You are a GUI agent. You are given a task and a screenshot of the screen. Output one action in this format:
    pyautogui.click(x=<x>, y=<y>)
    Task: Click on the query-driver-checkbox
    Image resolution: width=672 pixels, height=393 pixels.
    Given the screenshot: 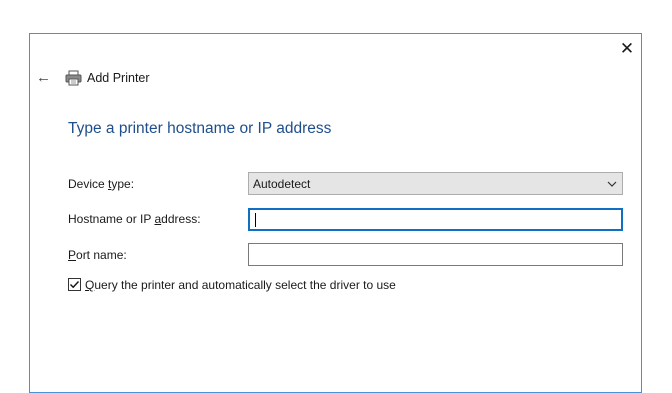 What is the action you would take?
    pyautogui.click(x=74, y=284)
    